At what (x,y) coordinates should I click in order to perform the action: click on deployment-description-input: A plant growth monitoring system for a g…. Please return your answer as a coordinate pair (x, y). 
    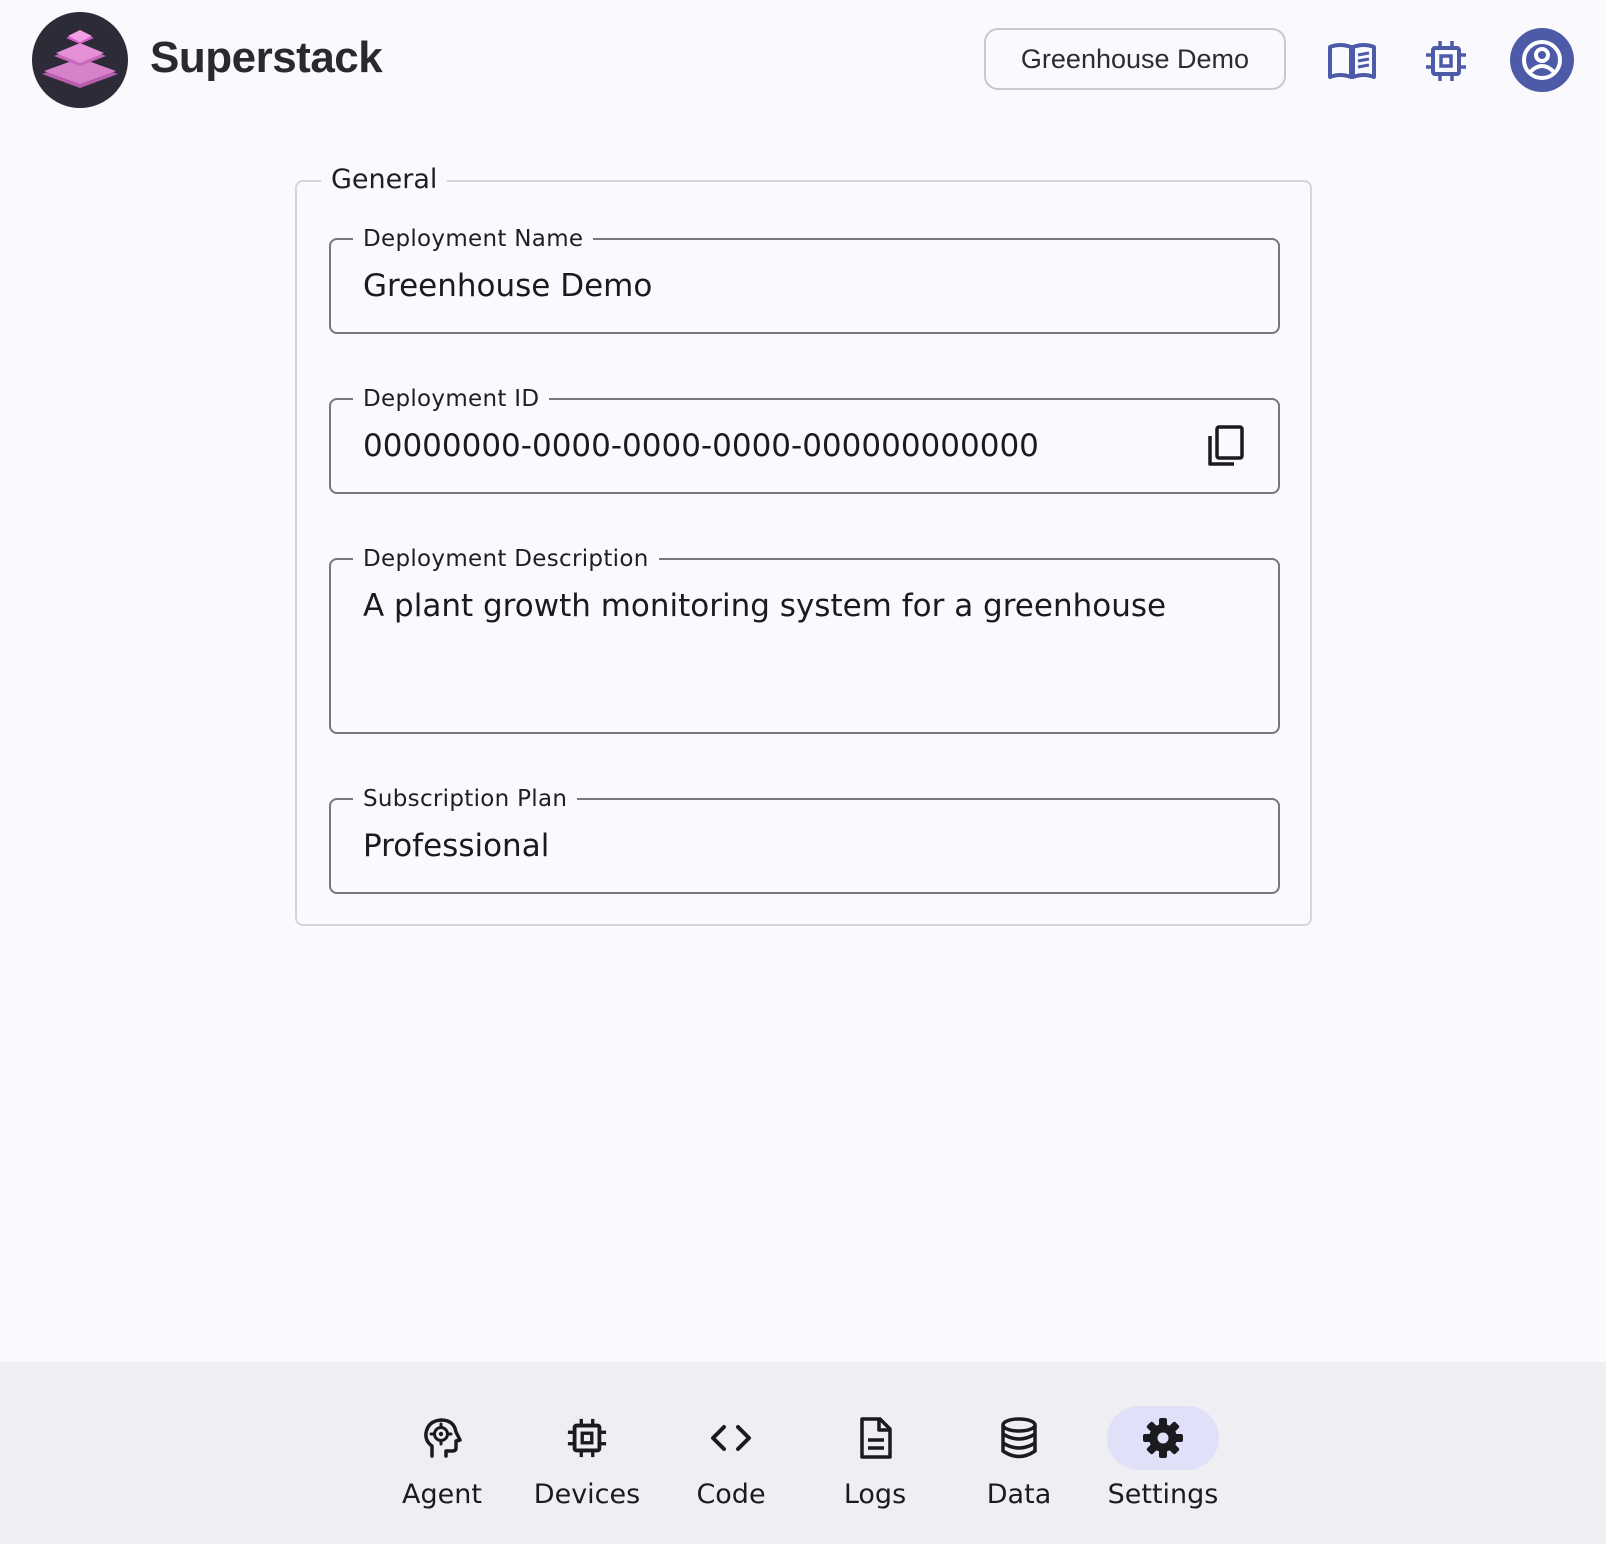
    Looking at the image, I should click on (764, 606).